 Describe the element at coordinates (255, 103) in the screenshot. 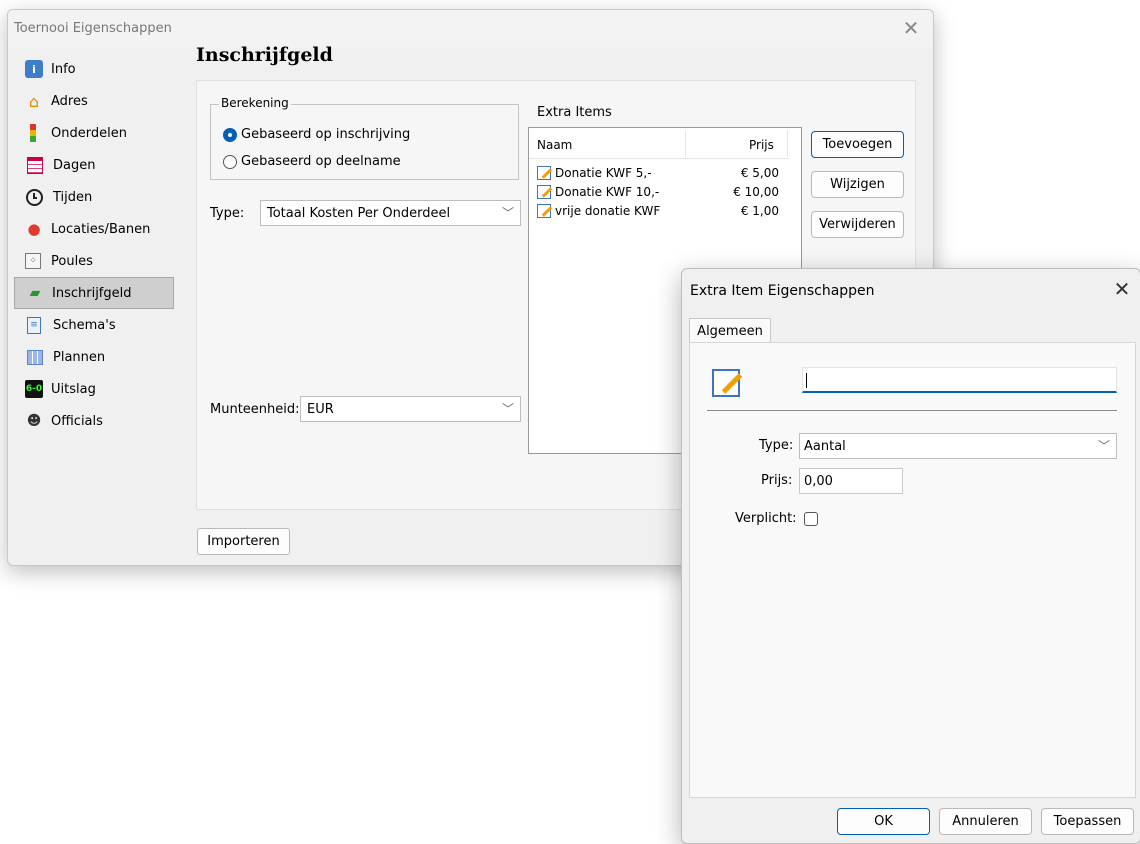

I see `berekening-caption: Berekening` at that location.